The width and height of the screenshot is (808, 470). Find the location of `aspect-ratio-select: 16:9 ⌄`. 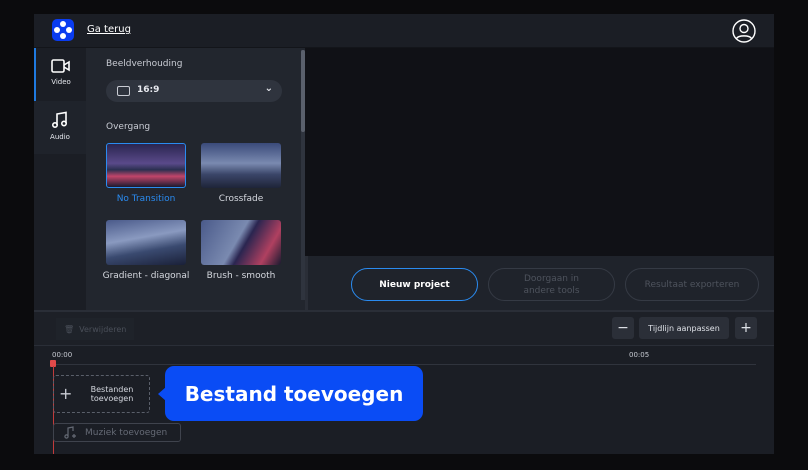

aspect-ratio-select: 16:9 ⌄ is located at coordinates (194, 91).